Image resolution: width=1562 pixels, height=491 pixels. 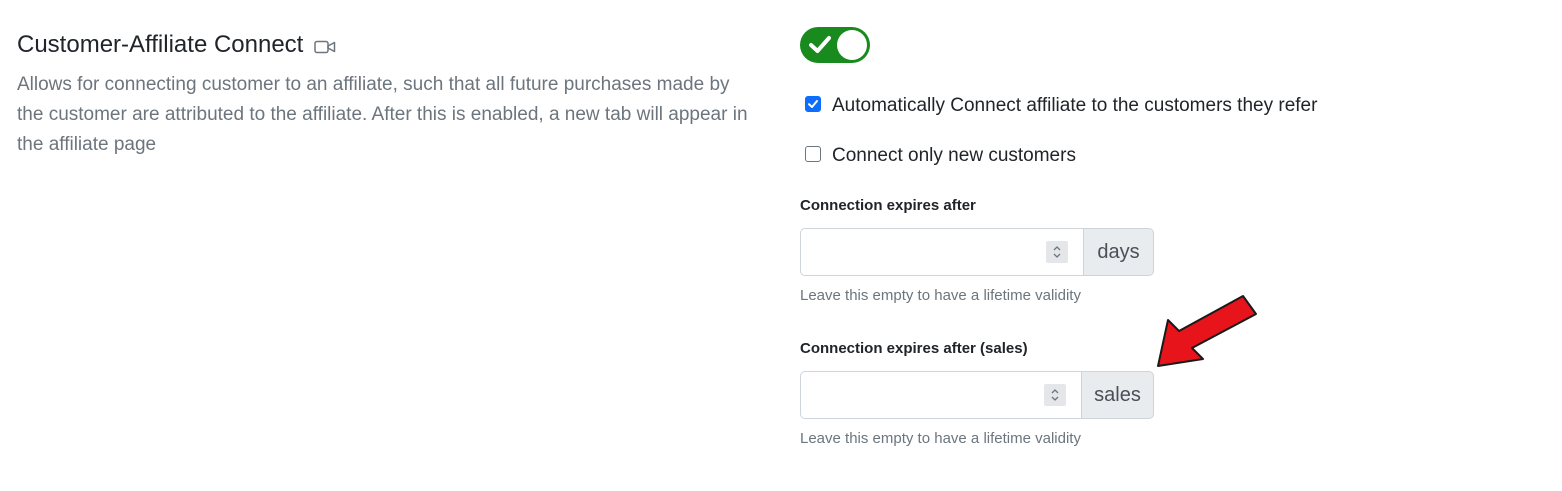 What do you see at coordinates (926, 394) in the screenshot?
I see `expire-sales-input` at bounding box center [926, 394].